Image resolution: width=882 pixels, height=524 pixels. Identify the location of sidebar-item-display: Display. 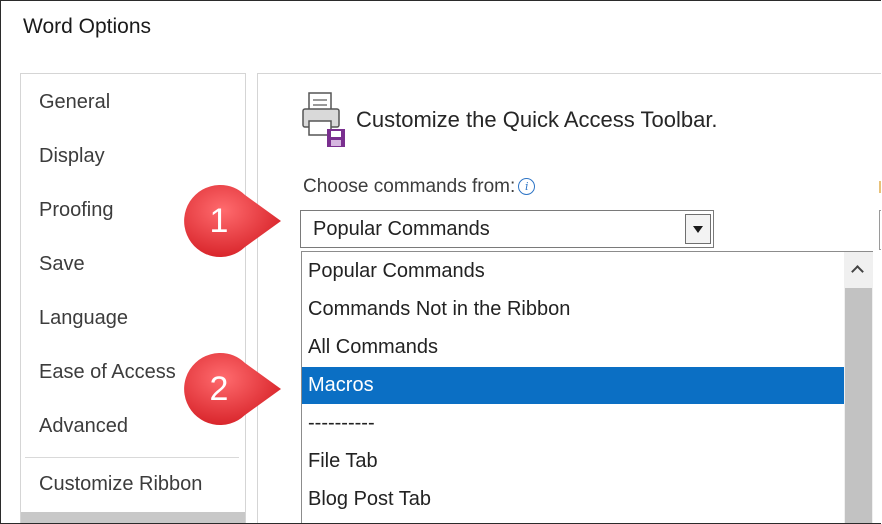
(72, 156).